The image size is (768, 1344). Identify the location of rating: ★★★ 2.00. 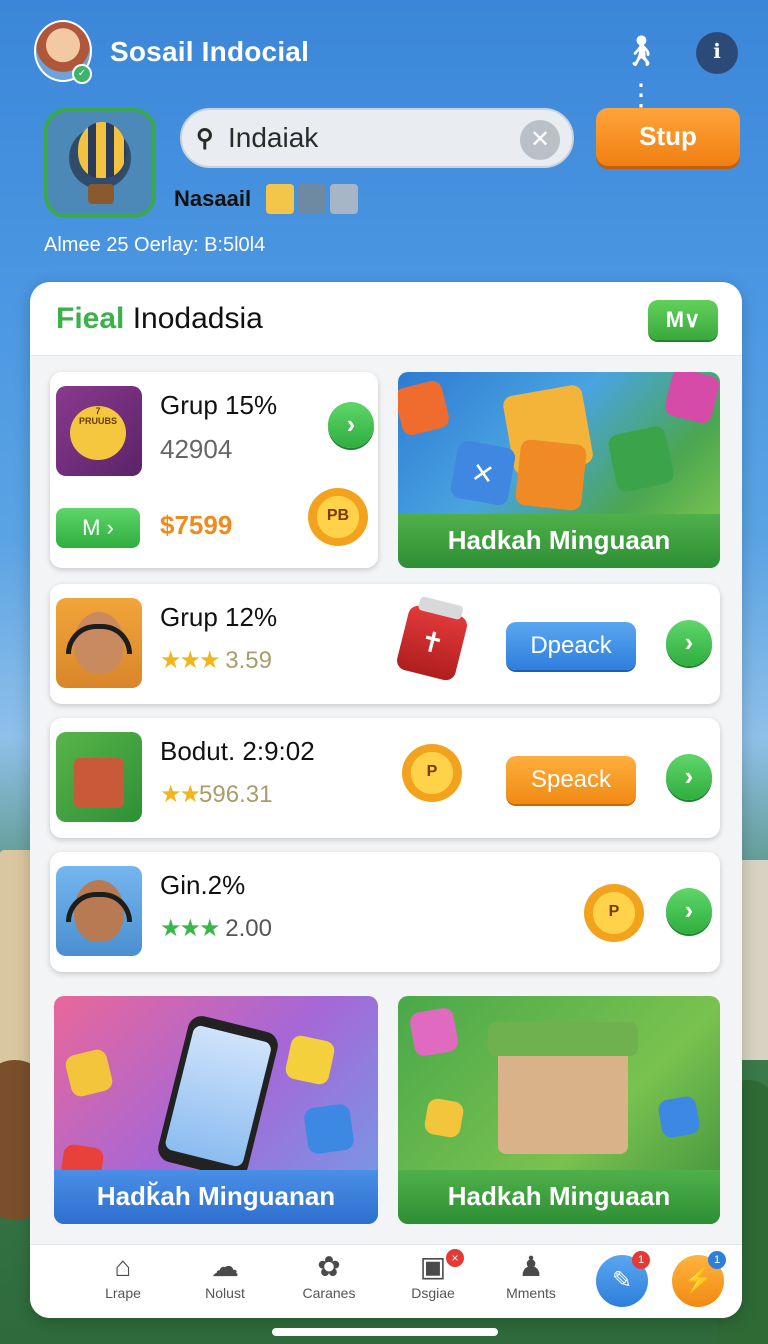
(216, 928).